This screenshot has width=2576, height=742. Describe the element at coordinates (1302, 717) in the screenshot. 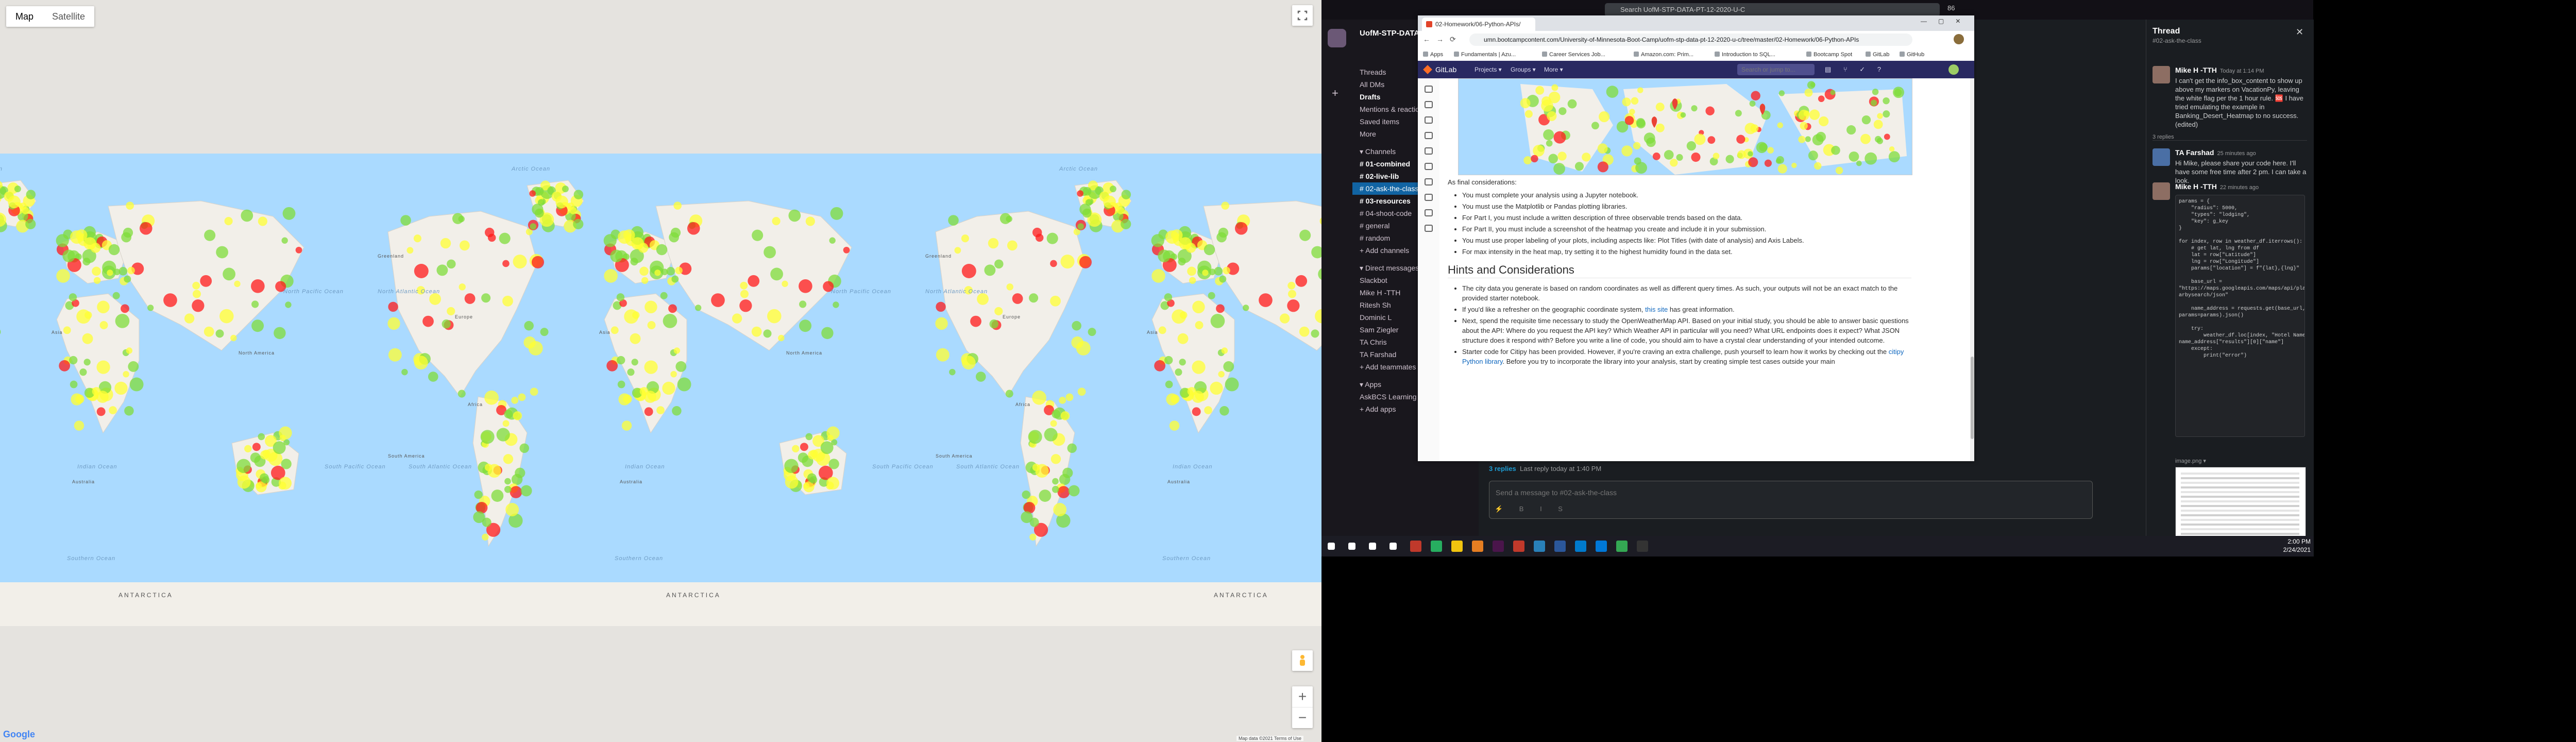

I see `zoom-out-button: −` at that location.